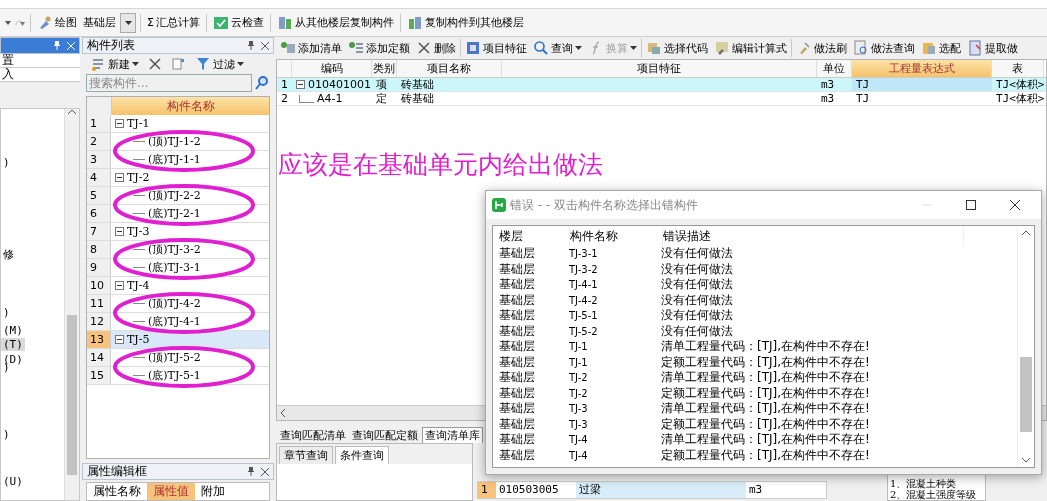 The image size is (1047, 501). What do you see at coordinates (109, 22) in the screenshot?
I see `floor-select: 基础层` at bounding box center [109, 22].